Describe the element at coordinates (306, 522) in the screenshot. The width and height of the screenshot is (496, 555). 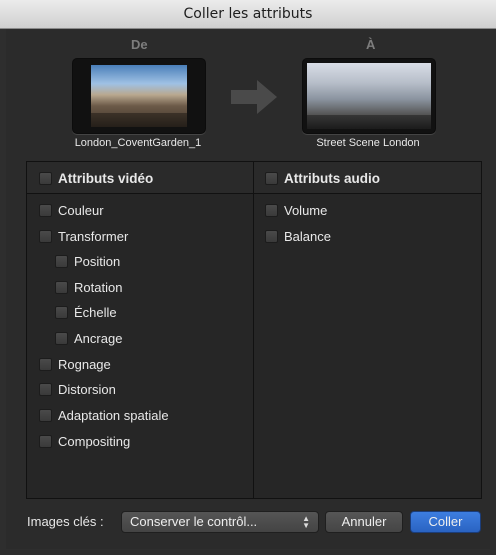
I see `stepper-arrows-icon: ▲ ▼` at that location.